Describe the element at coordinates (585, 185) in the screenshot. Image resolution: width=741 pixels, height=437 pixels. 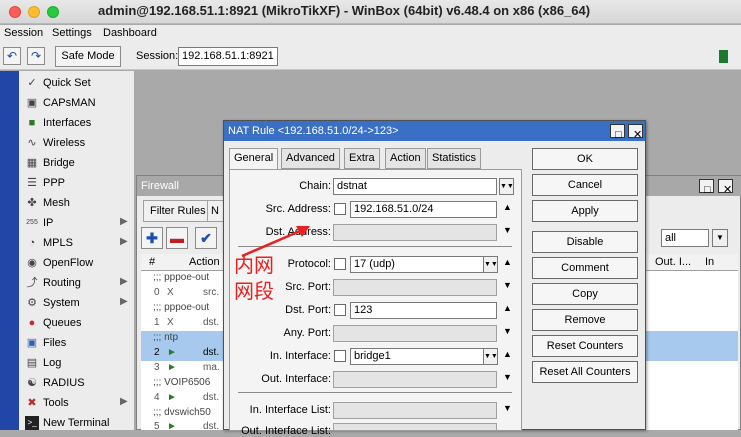
I see `cancel-button: Cancel` at that location.